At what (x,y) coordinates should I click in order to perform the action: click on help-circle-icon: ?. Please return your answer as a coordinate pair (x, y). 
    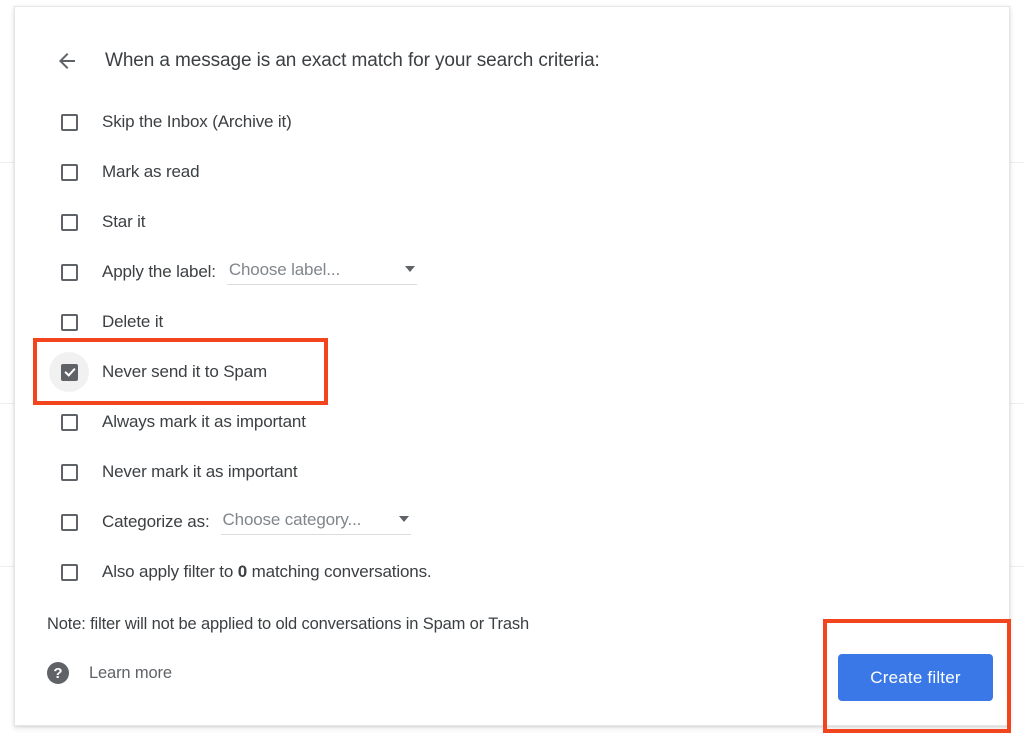
    Looking at the image, I should click on (58, 673).